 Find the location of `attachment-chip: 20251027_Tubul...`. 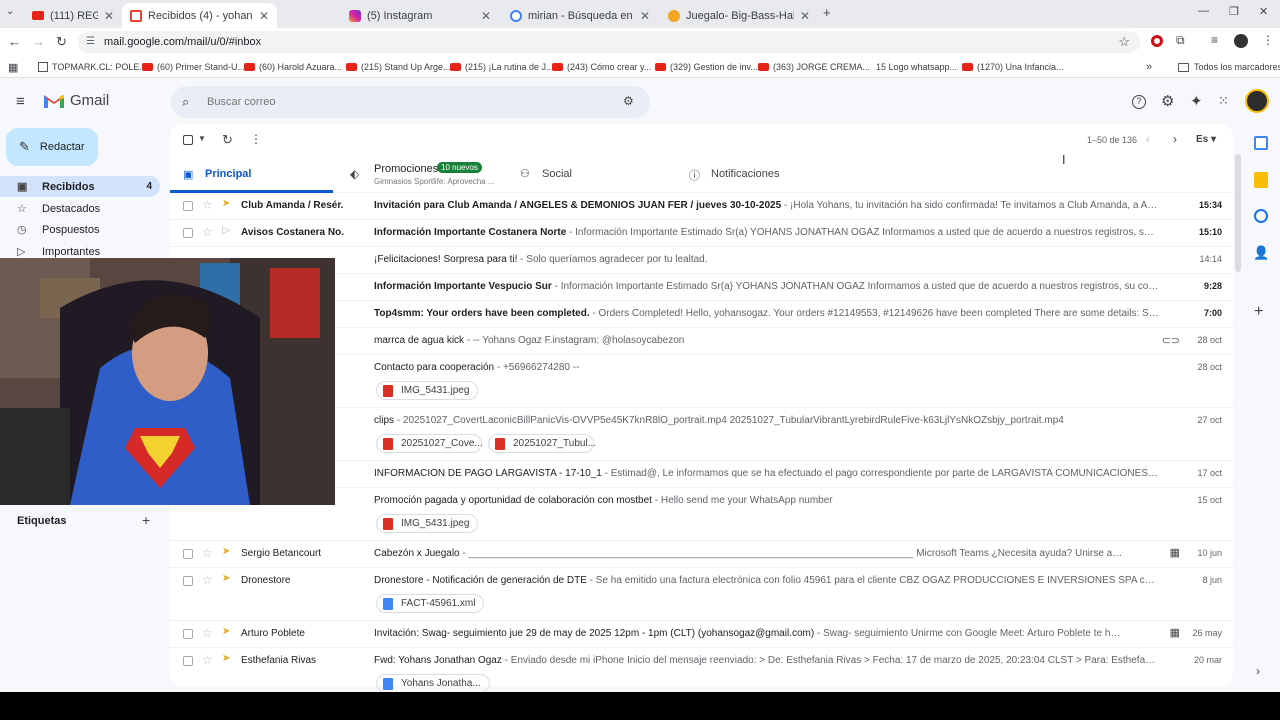

attachment-chip: 20251027_Tubul... is located at coordinates (542, 443).